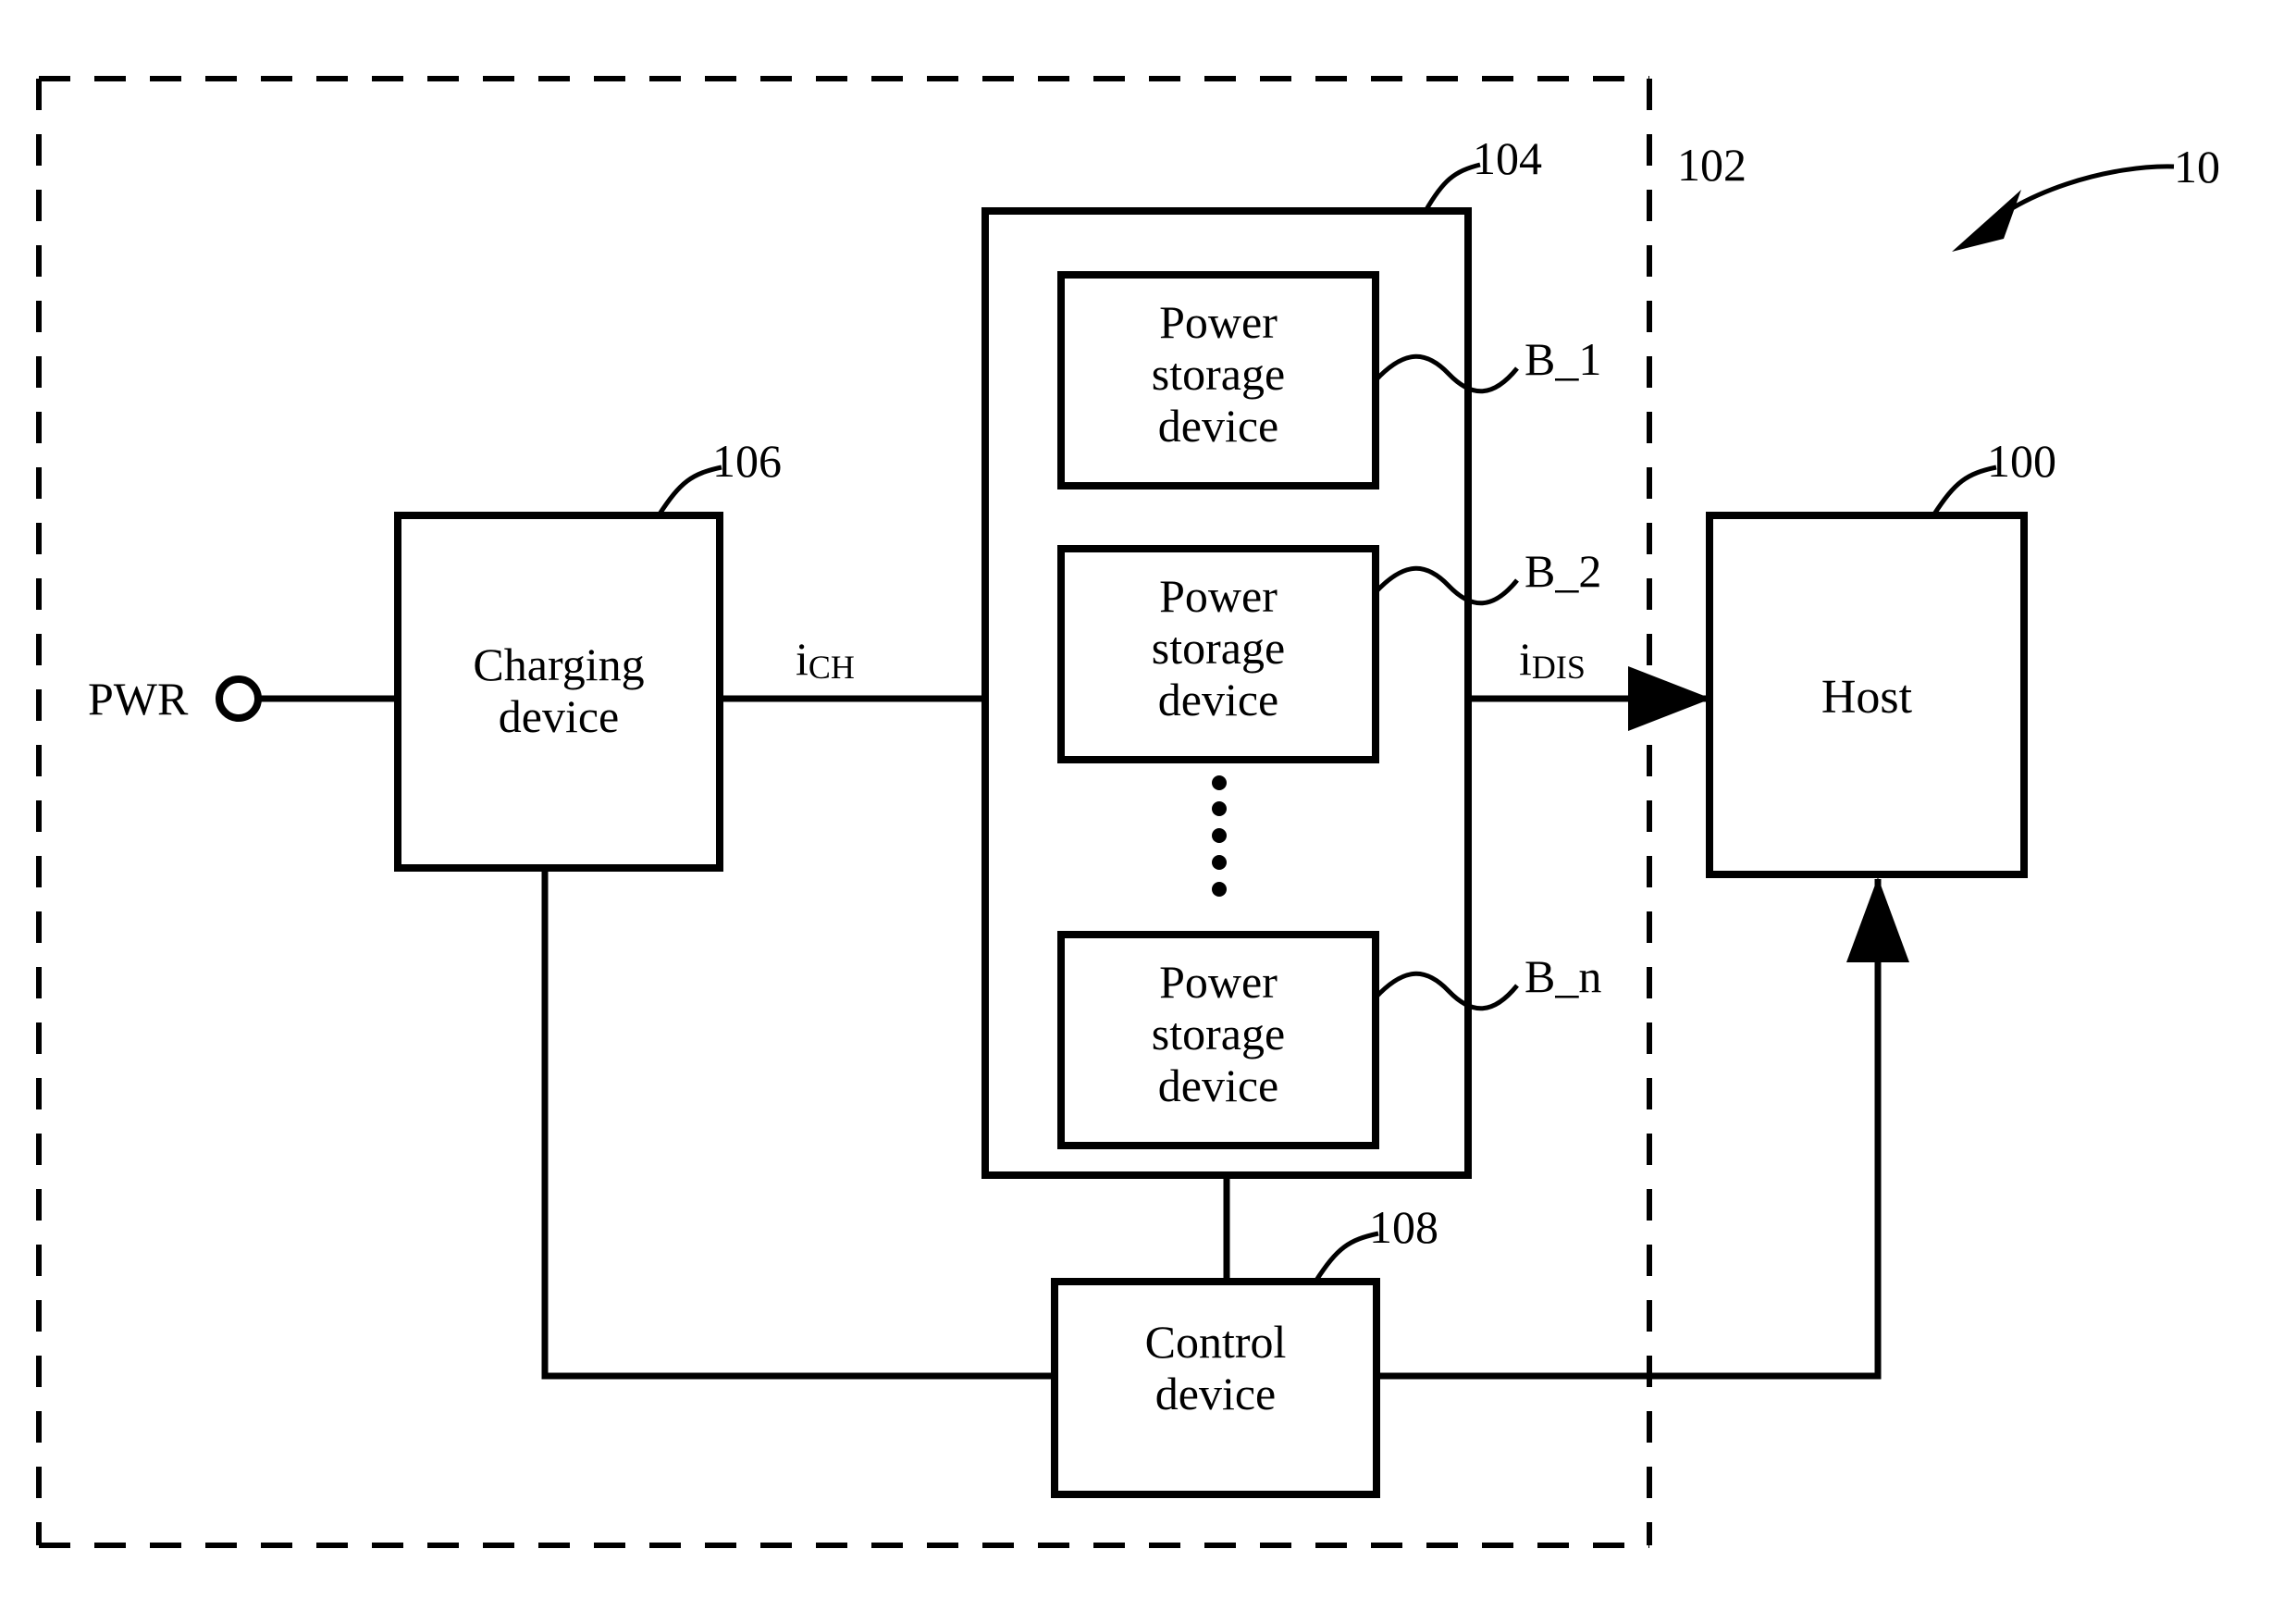  What do you see at coordinates (1218, 426) in the screenshot?
I see `power-storage-device-1-line3: device` at bounding box center [1218, 426].